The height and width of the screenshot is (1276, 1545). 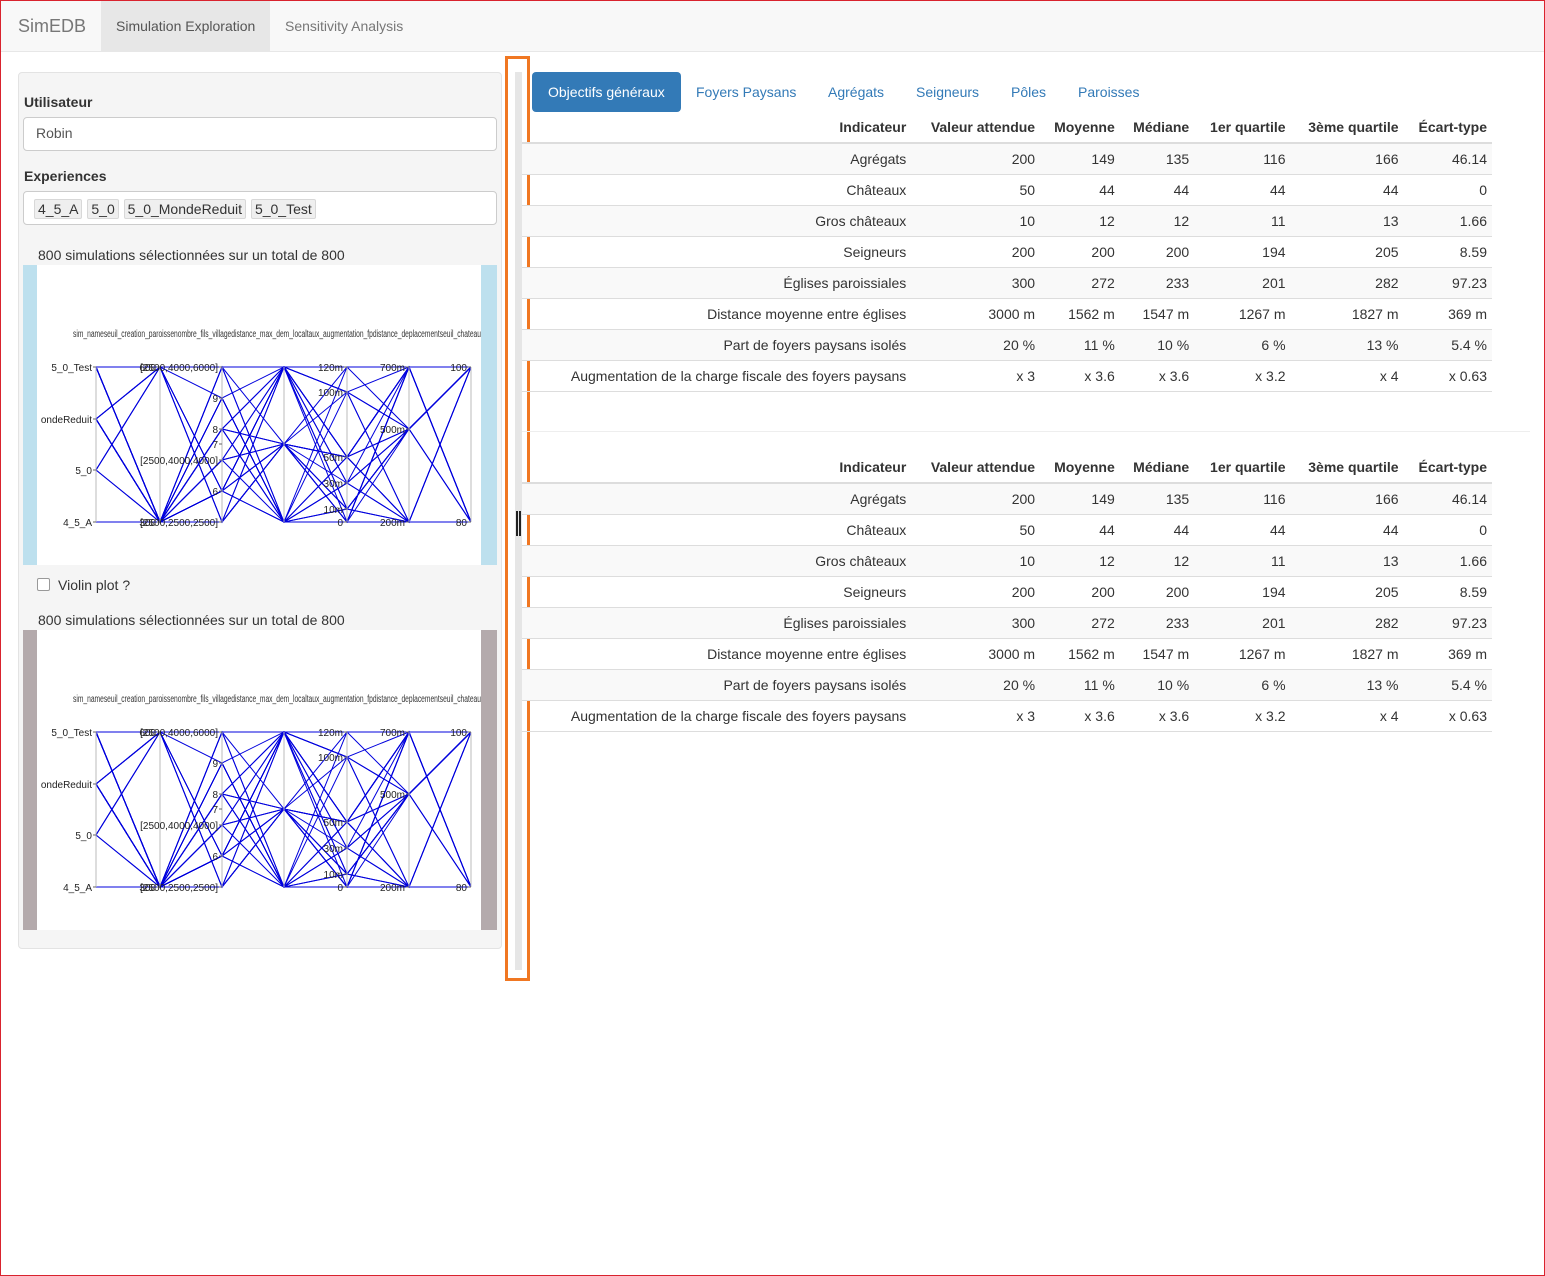 What do you see at coordinates (1447, 653) in the screenshot?
I see `table-cell: 369 m` at bounding box center [1447, 653].